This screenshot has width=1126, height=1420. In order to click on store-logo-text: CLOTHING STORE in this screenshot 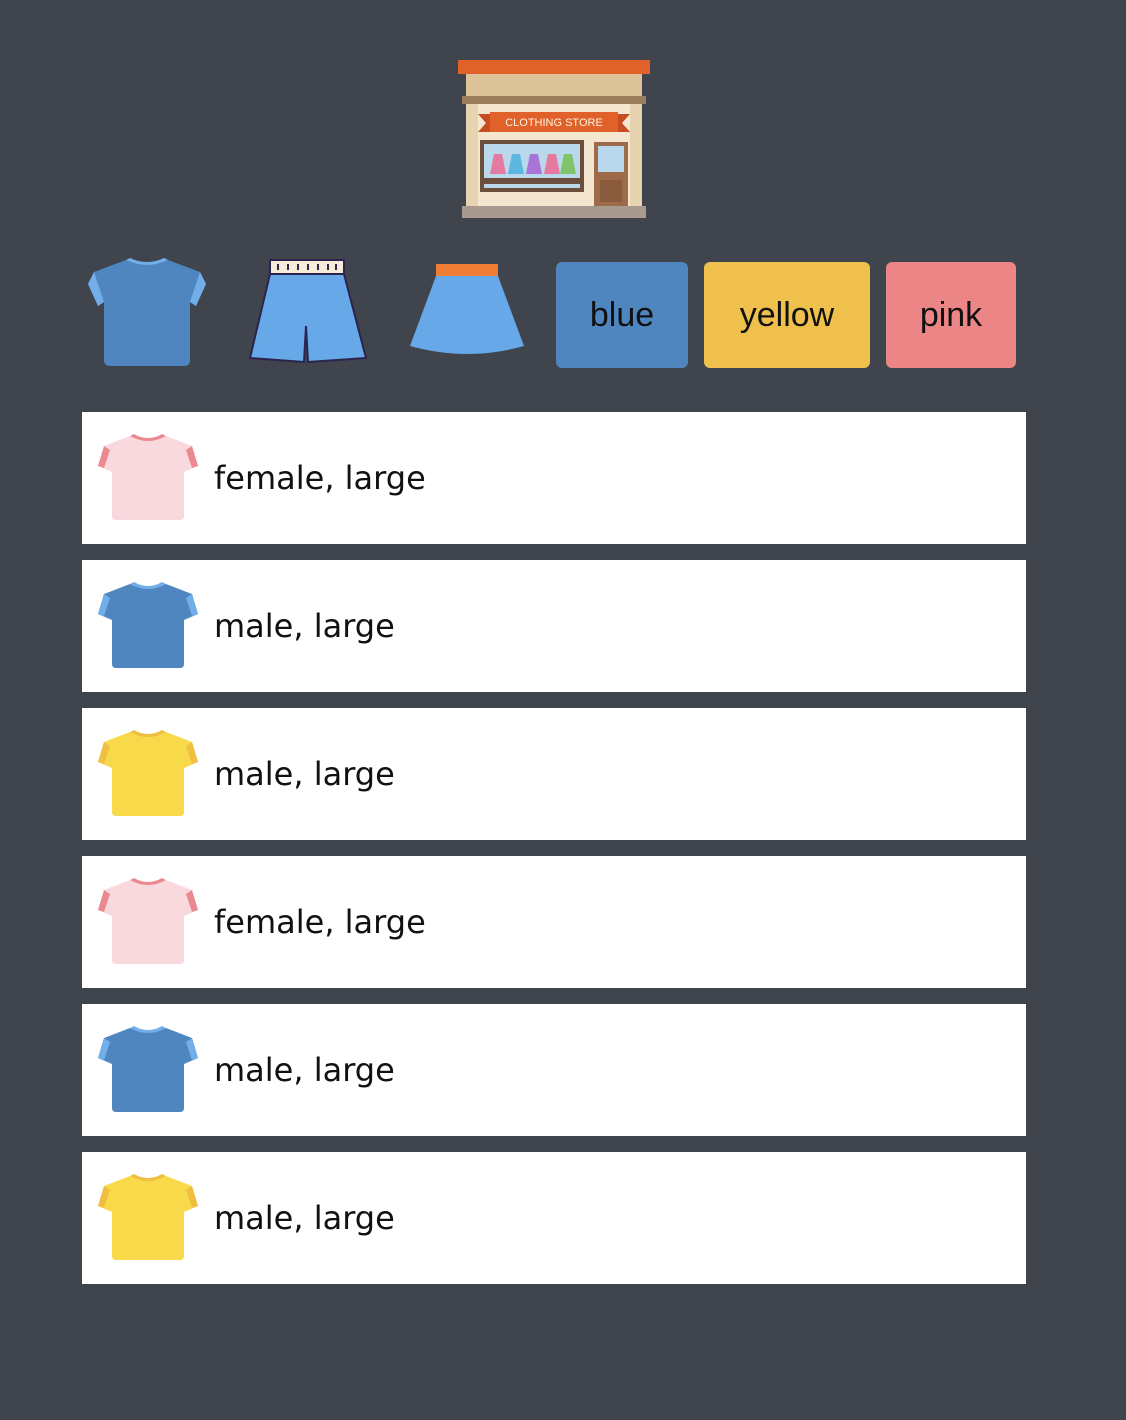, I will do `click(554, 123)`.